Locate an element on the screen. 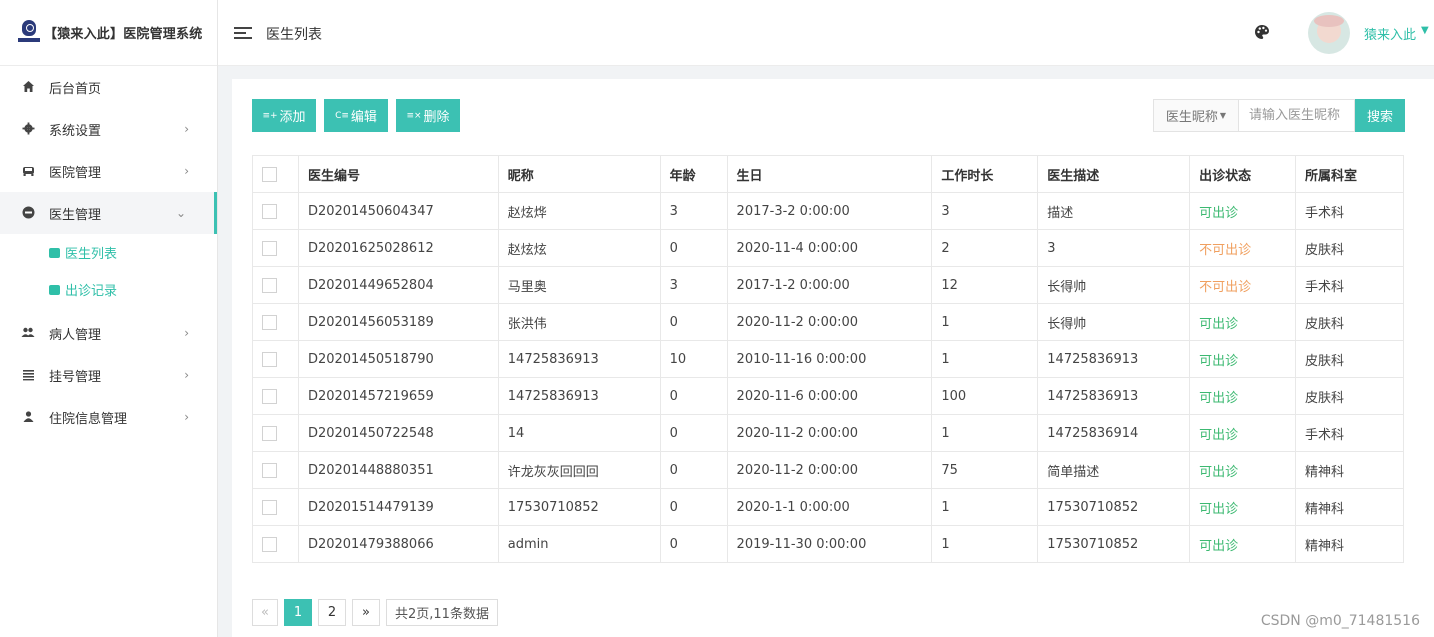 The height and width of the screenshot is (637, 1434). search-button: 搜索 is located at coordinates (1380, 115).